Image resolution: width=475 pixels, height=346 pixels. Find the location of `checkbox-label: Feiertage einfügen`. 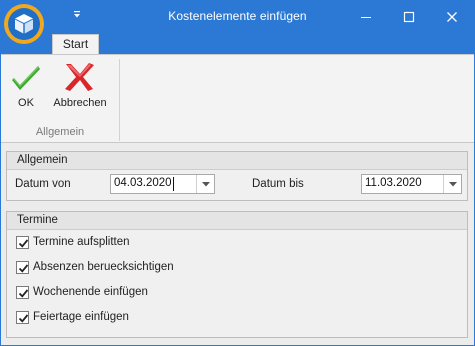

checkbox-label: Feiertage einfügen is located at coordinates (81, 317).